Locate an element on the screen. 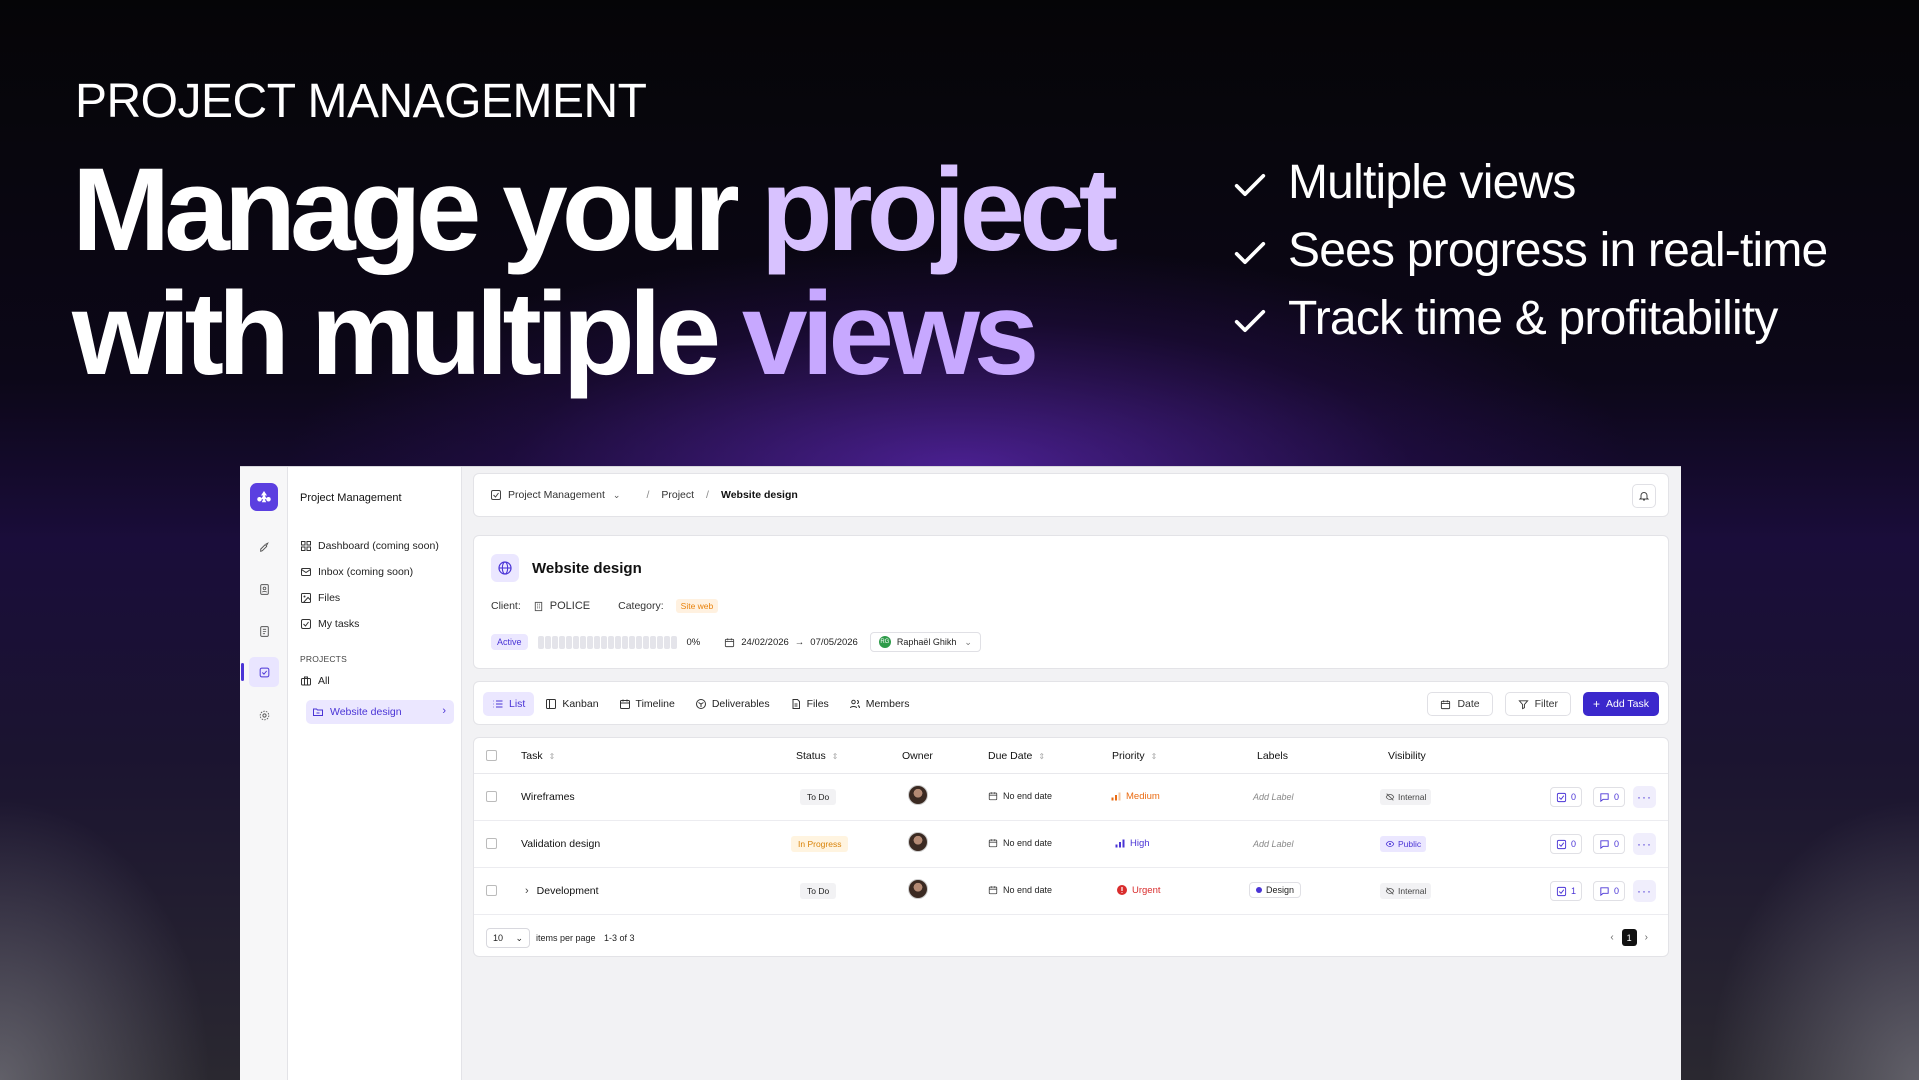 Image resolution: width=1919 pixels, height=1080 pixels. priority: Urgent is located at coordinates (1138, 890).